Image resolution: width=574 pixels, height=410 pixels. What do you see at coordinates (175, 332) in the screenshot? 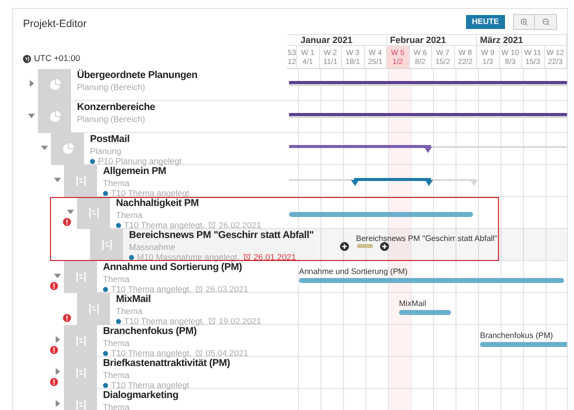
I see `item-title: Branchenfokus (PM)` at bounding box center [175, 332].